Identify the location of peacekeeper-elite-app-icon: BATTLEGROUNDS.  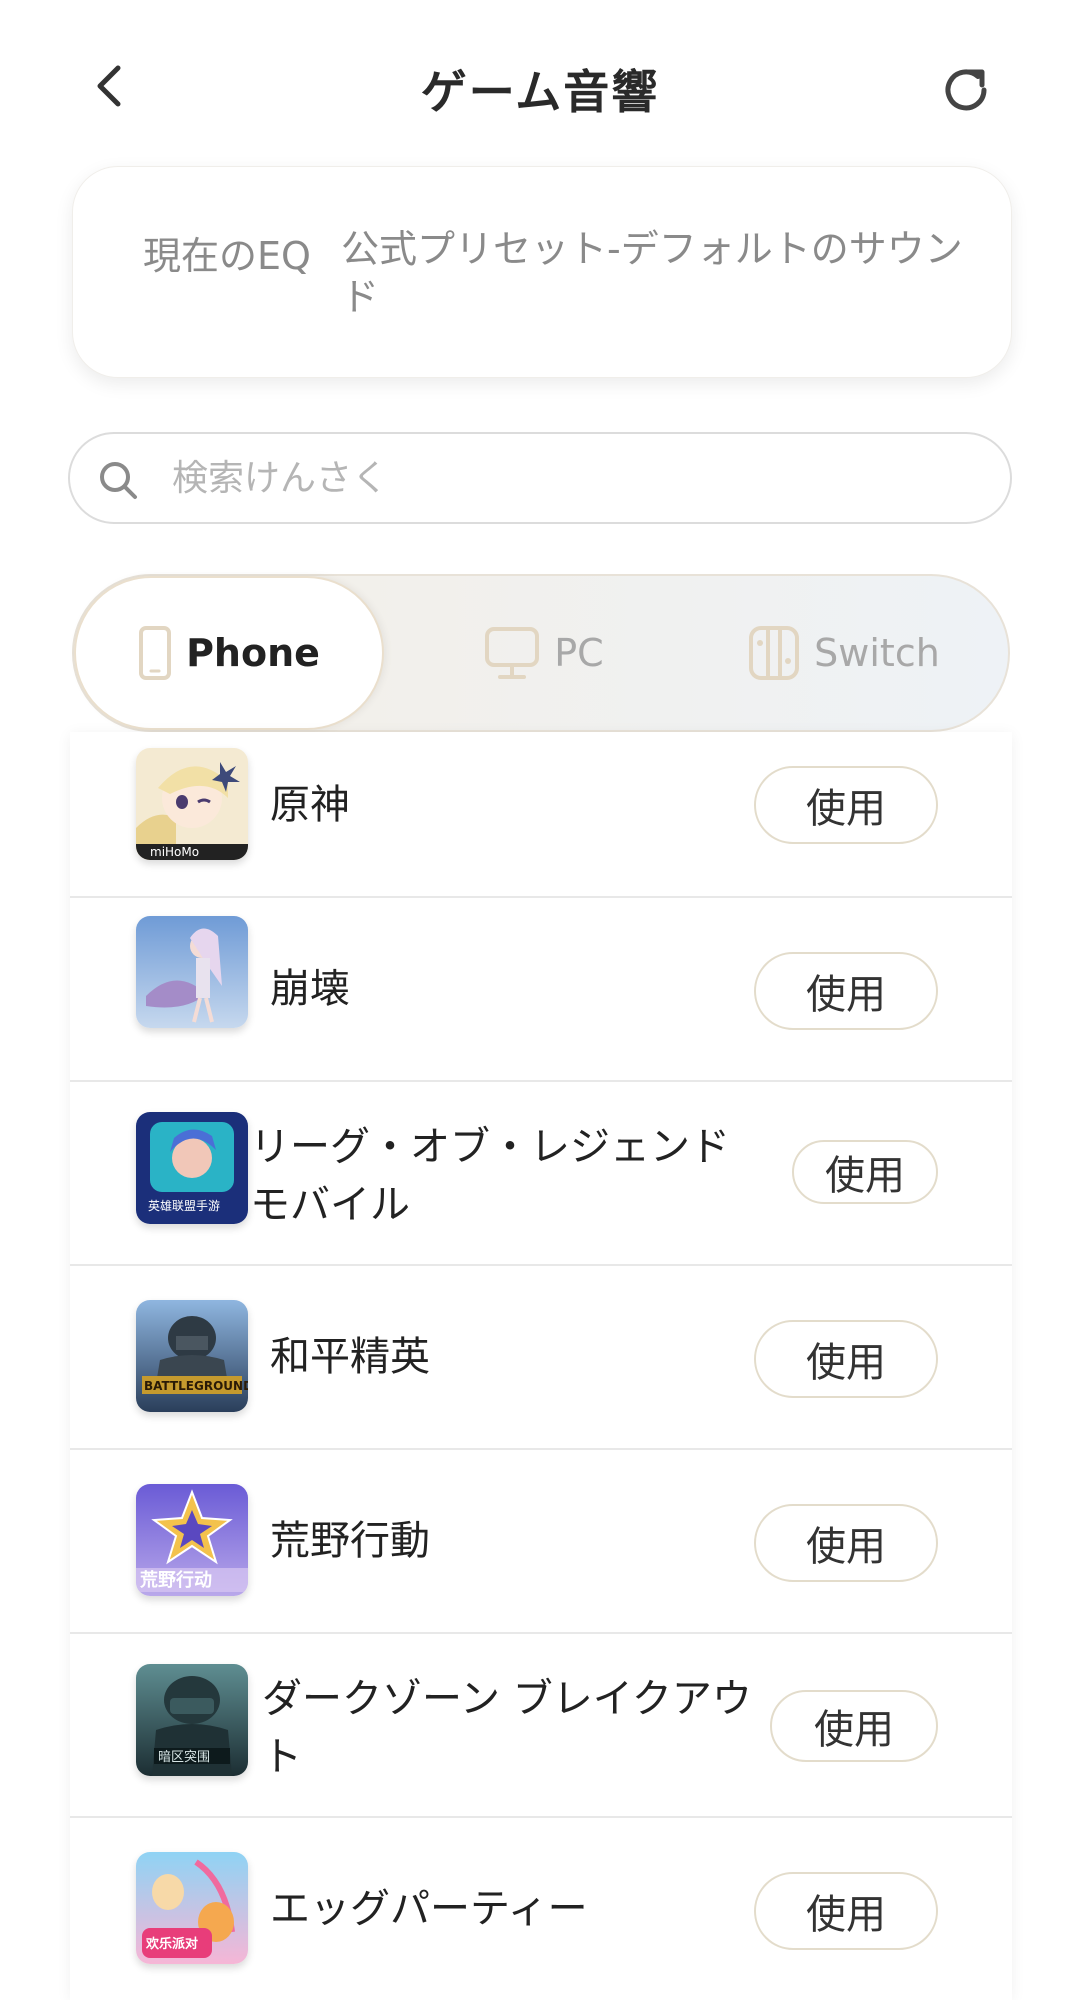
(192, 1356).